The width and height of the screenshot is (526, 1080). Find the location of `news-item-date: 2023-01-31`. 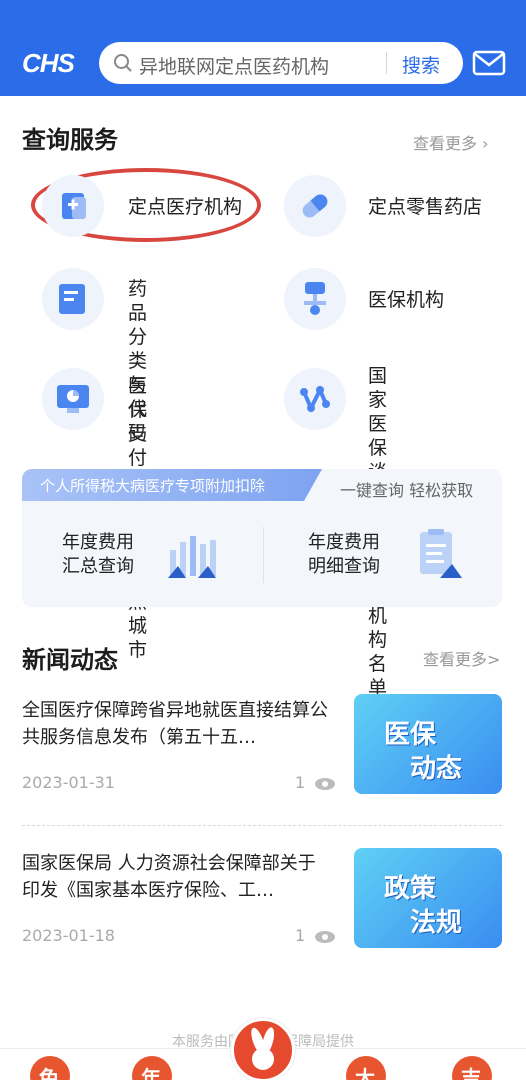

news-item-date: 2023-01-31 is located at coordinates (68, 782).